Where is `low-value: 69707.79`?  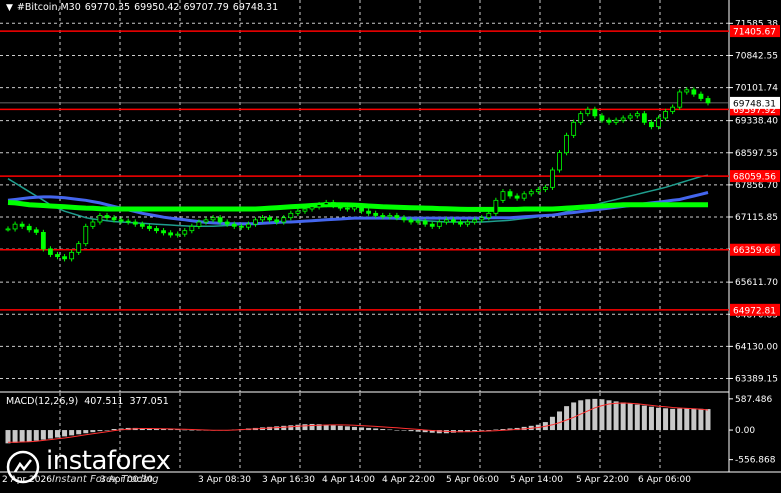 low-value: 69707.79 is located at coordinates (206, 7).